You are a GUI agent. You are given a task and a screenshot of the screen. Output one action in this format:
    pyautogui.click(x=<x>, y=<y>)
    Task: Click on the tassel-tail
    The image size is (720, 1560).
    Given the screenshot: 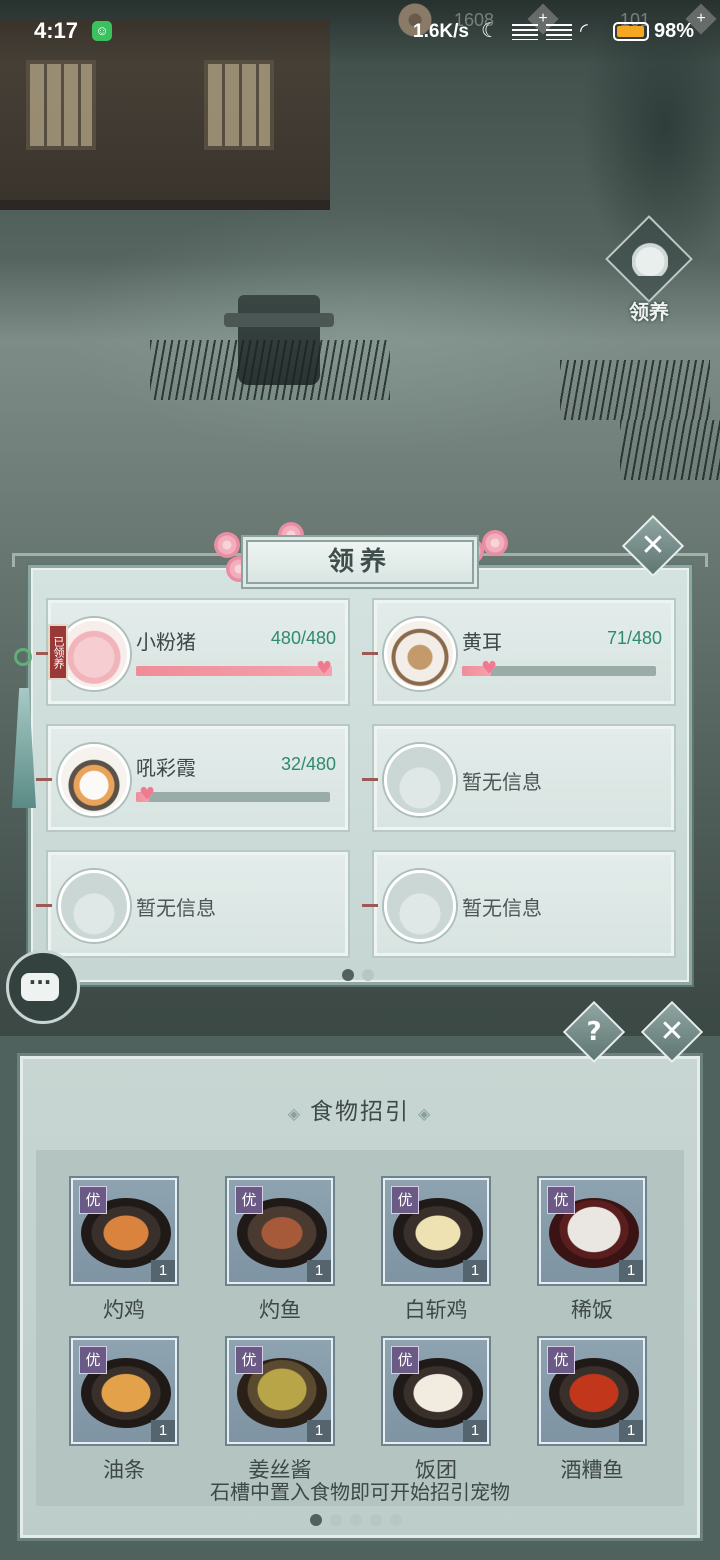 What is the action you would take?
    pyautogui.click(x=24, y=748)
    